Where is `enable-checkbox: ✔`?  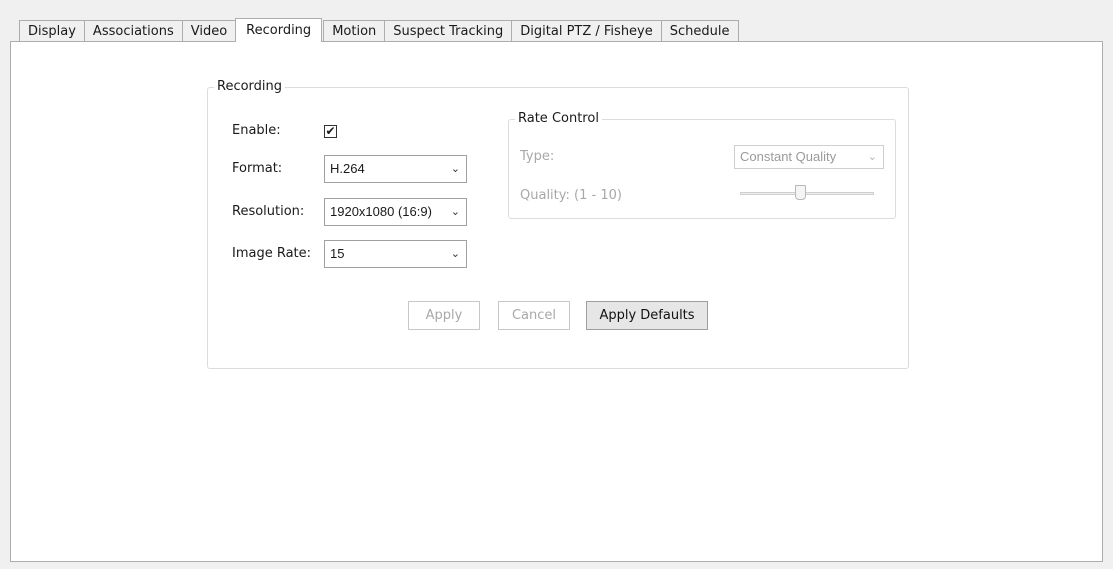 enable-checkbox: ✔ is located at coordinates (330, 131).